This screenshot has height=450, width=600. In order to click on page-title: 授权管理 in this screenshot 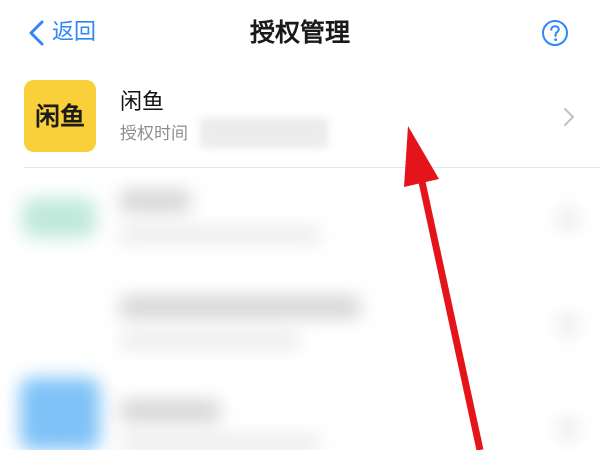, I will do `click(299, 32)`.